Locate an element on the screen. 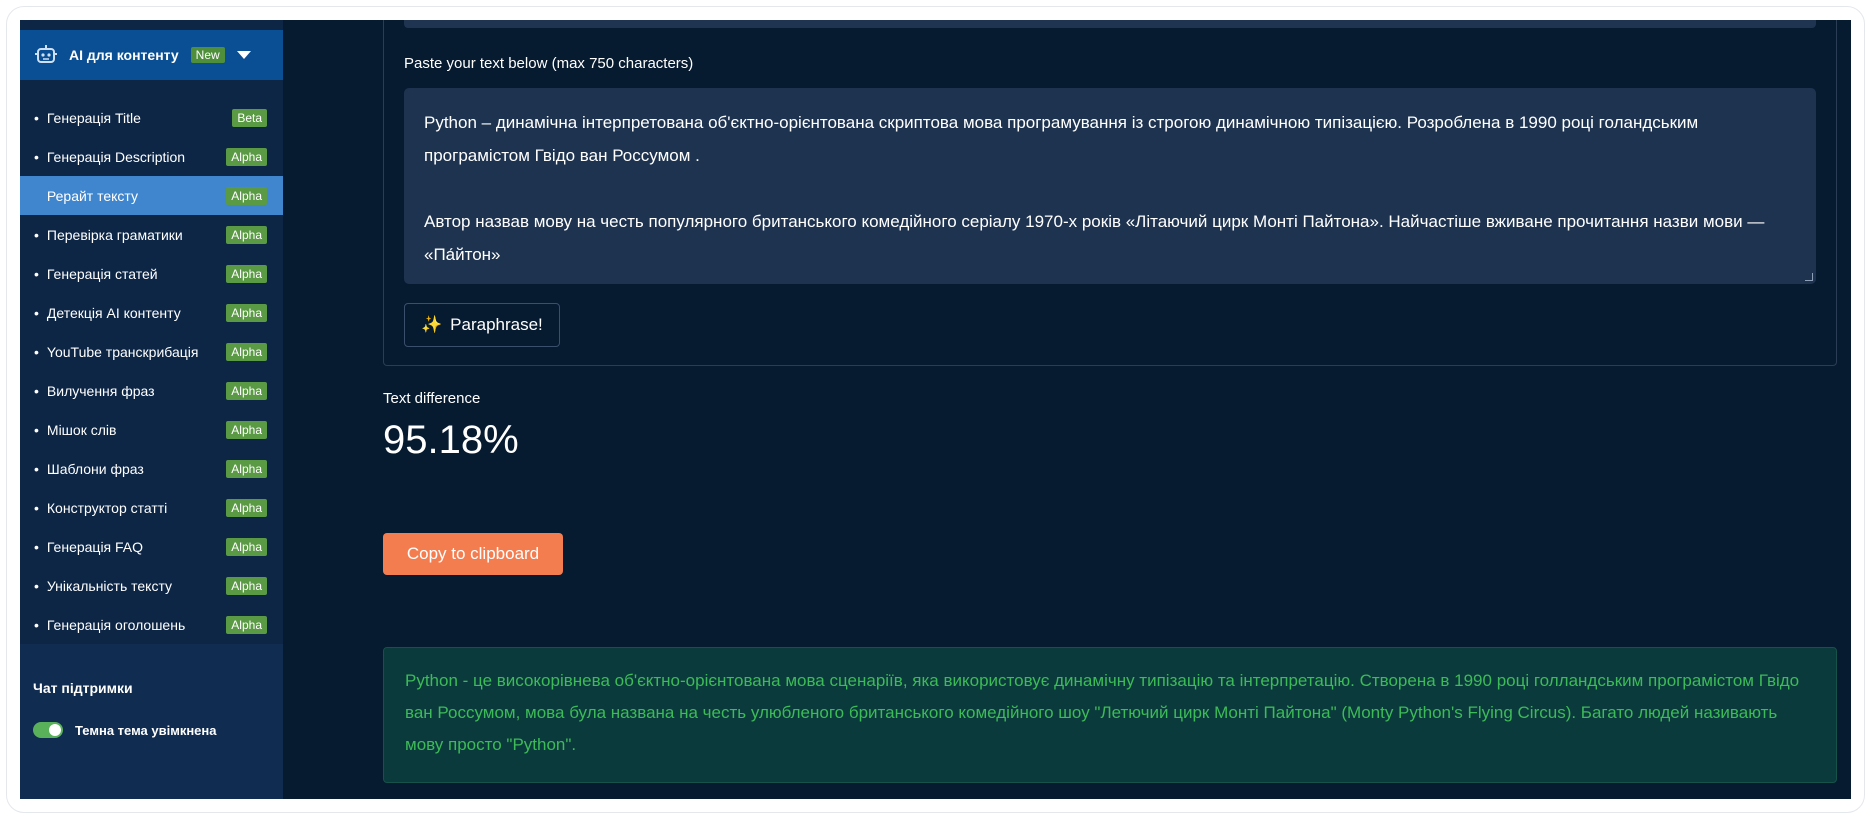 This screenshot has width=1871, height=819. sidebar-item: • Унікальність тексту Alpha is located at coordinates (151, 585).